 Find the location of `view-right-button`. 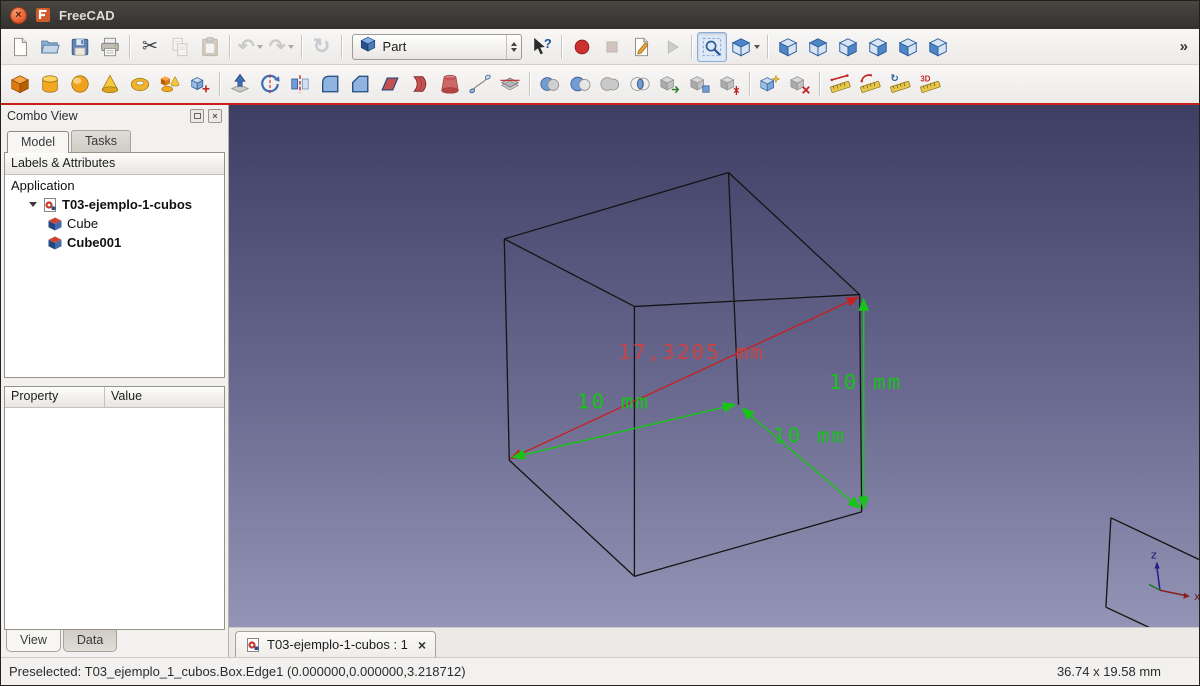

view-right-button is located at coordinates (848, 47).